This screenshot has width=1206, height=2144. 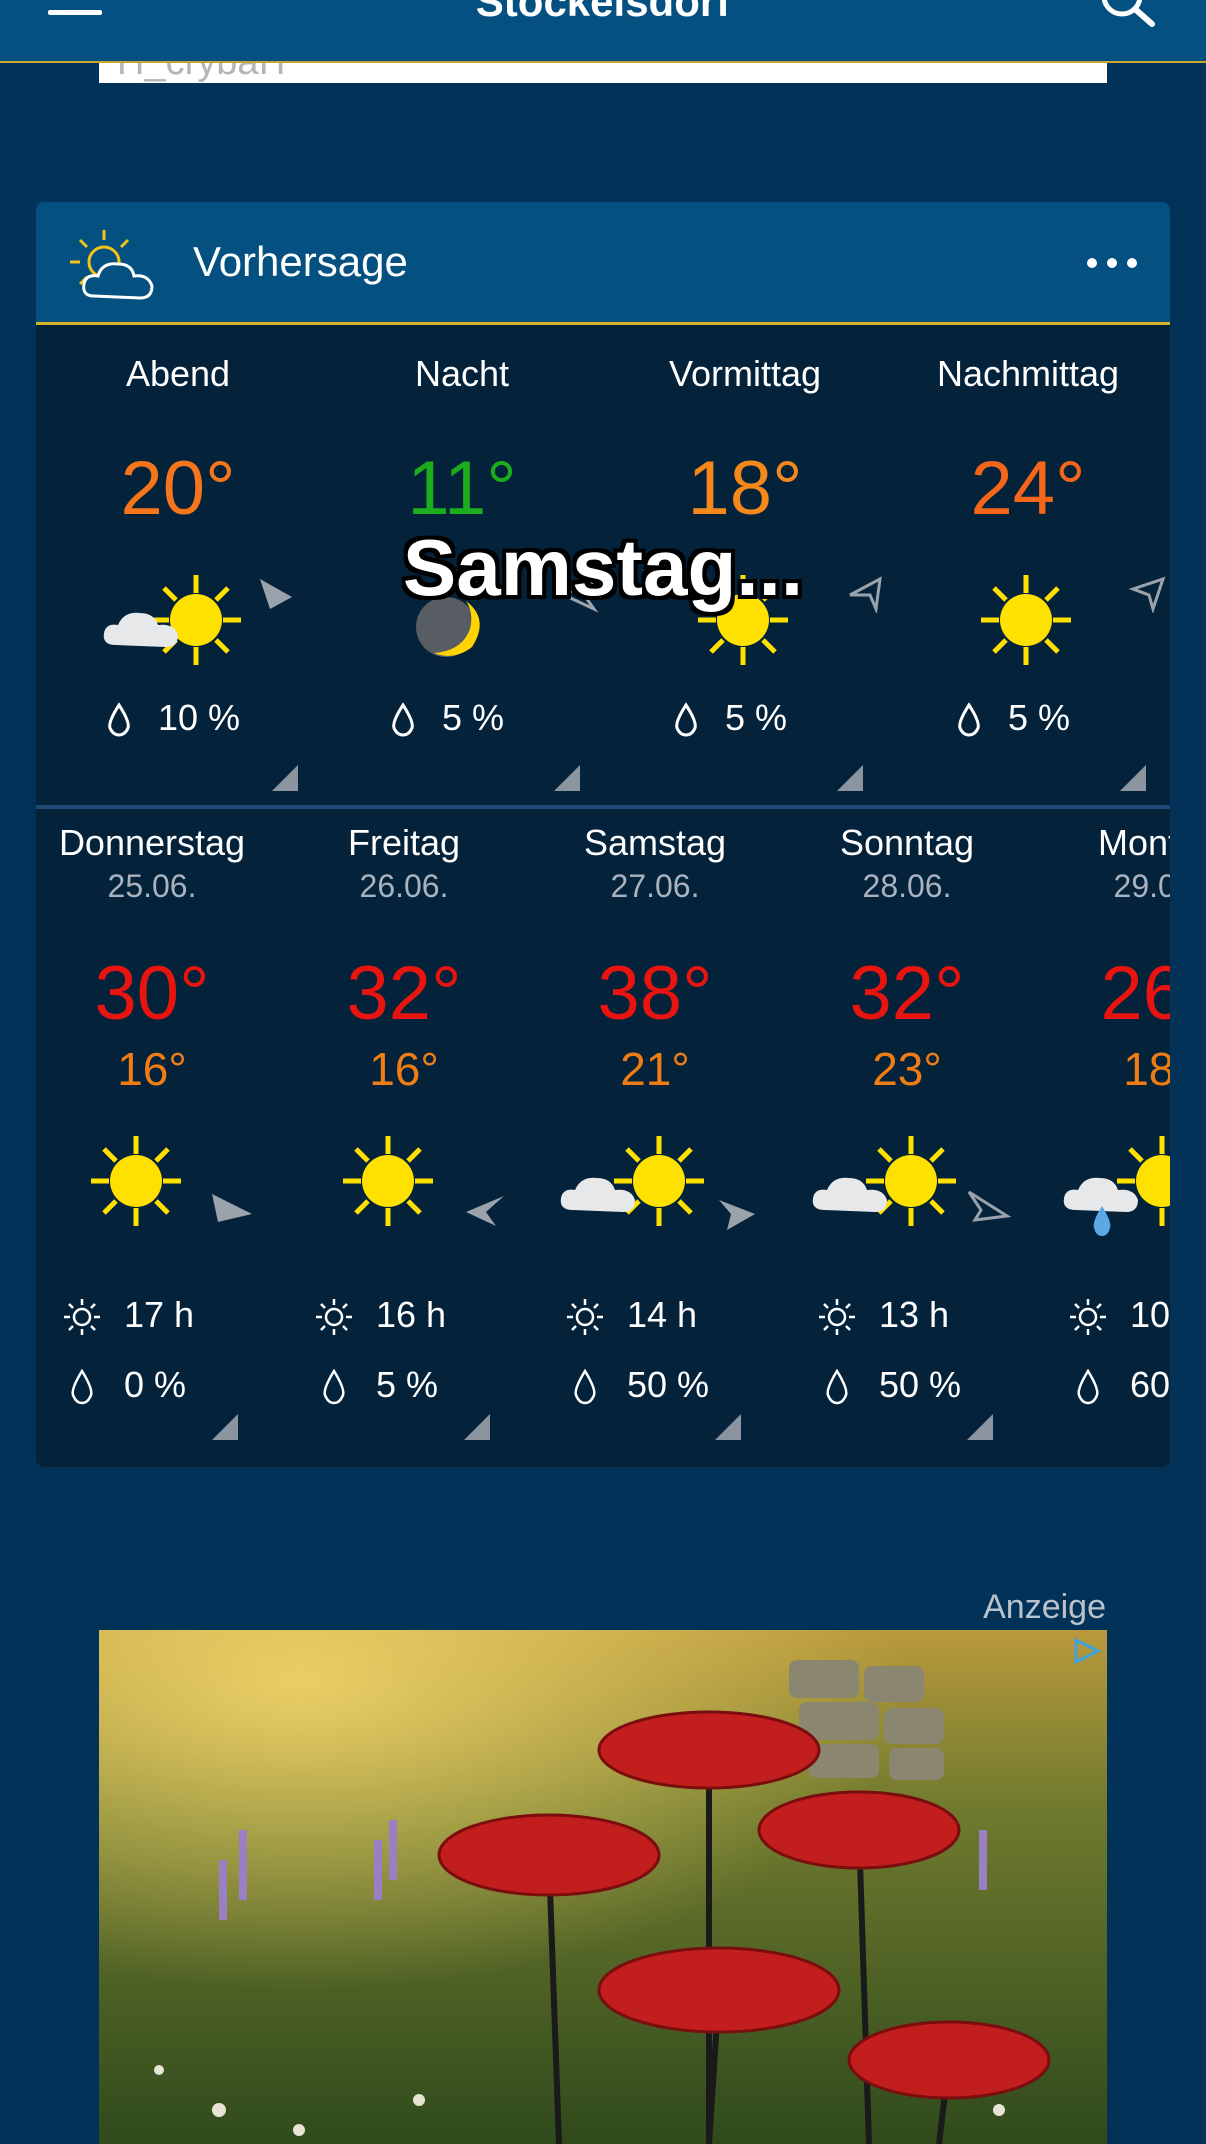 I want to click on sunshine-value: 13 h, so click(x=914, y=1314).